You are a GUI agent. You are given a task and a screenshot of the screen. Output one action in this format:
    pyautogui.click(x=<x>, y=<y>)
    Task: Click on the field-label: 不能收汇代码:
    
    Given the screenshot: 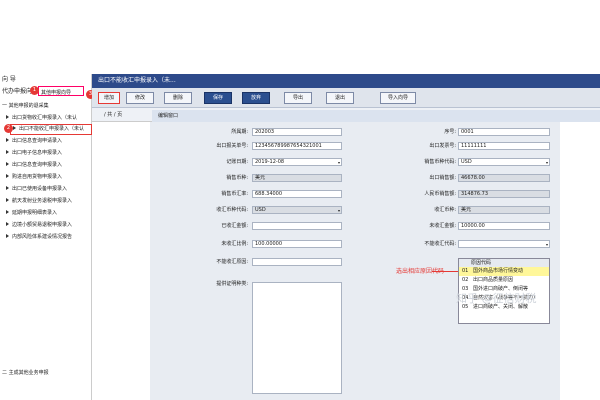 What is the action you would take?
    pyautogui.click(x=440, y=244)
    